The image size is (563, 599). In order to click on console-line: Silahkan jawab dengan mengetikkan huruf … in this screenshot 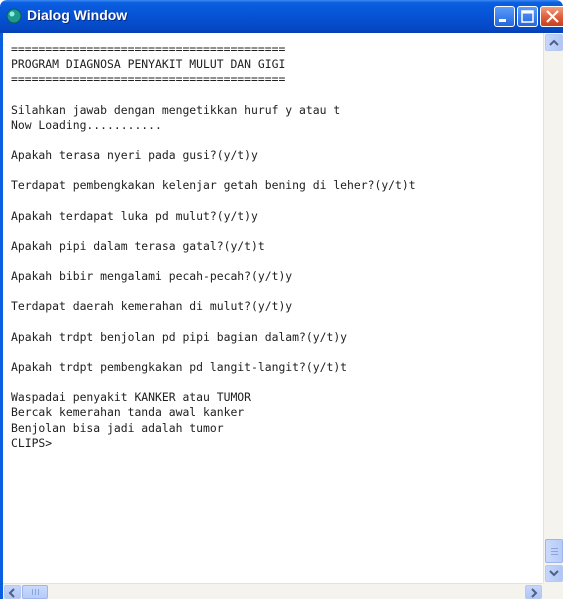, I will do `click(176, 109)`.